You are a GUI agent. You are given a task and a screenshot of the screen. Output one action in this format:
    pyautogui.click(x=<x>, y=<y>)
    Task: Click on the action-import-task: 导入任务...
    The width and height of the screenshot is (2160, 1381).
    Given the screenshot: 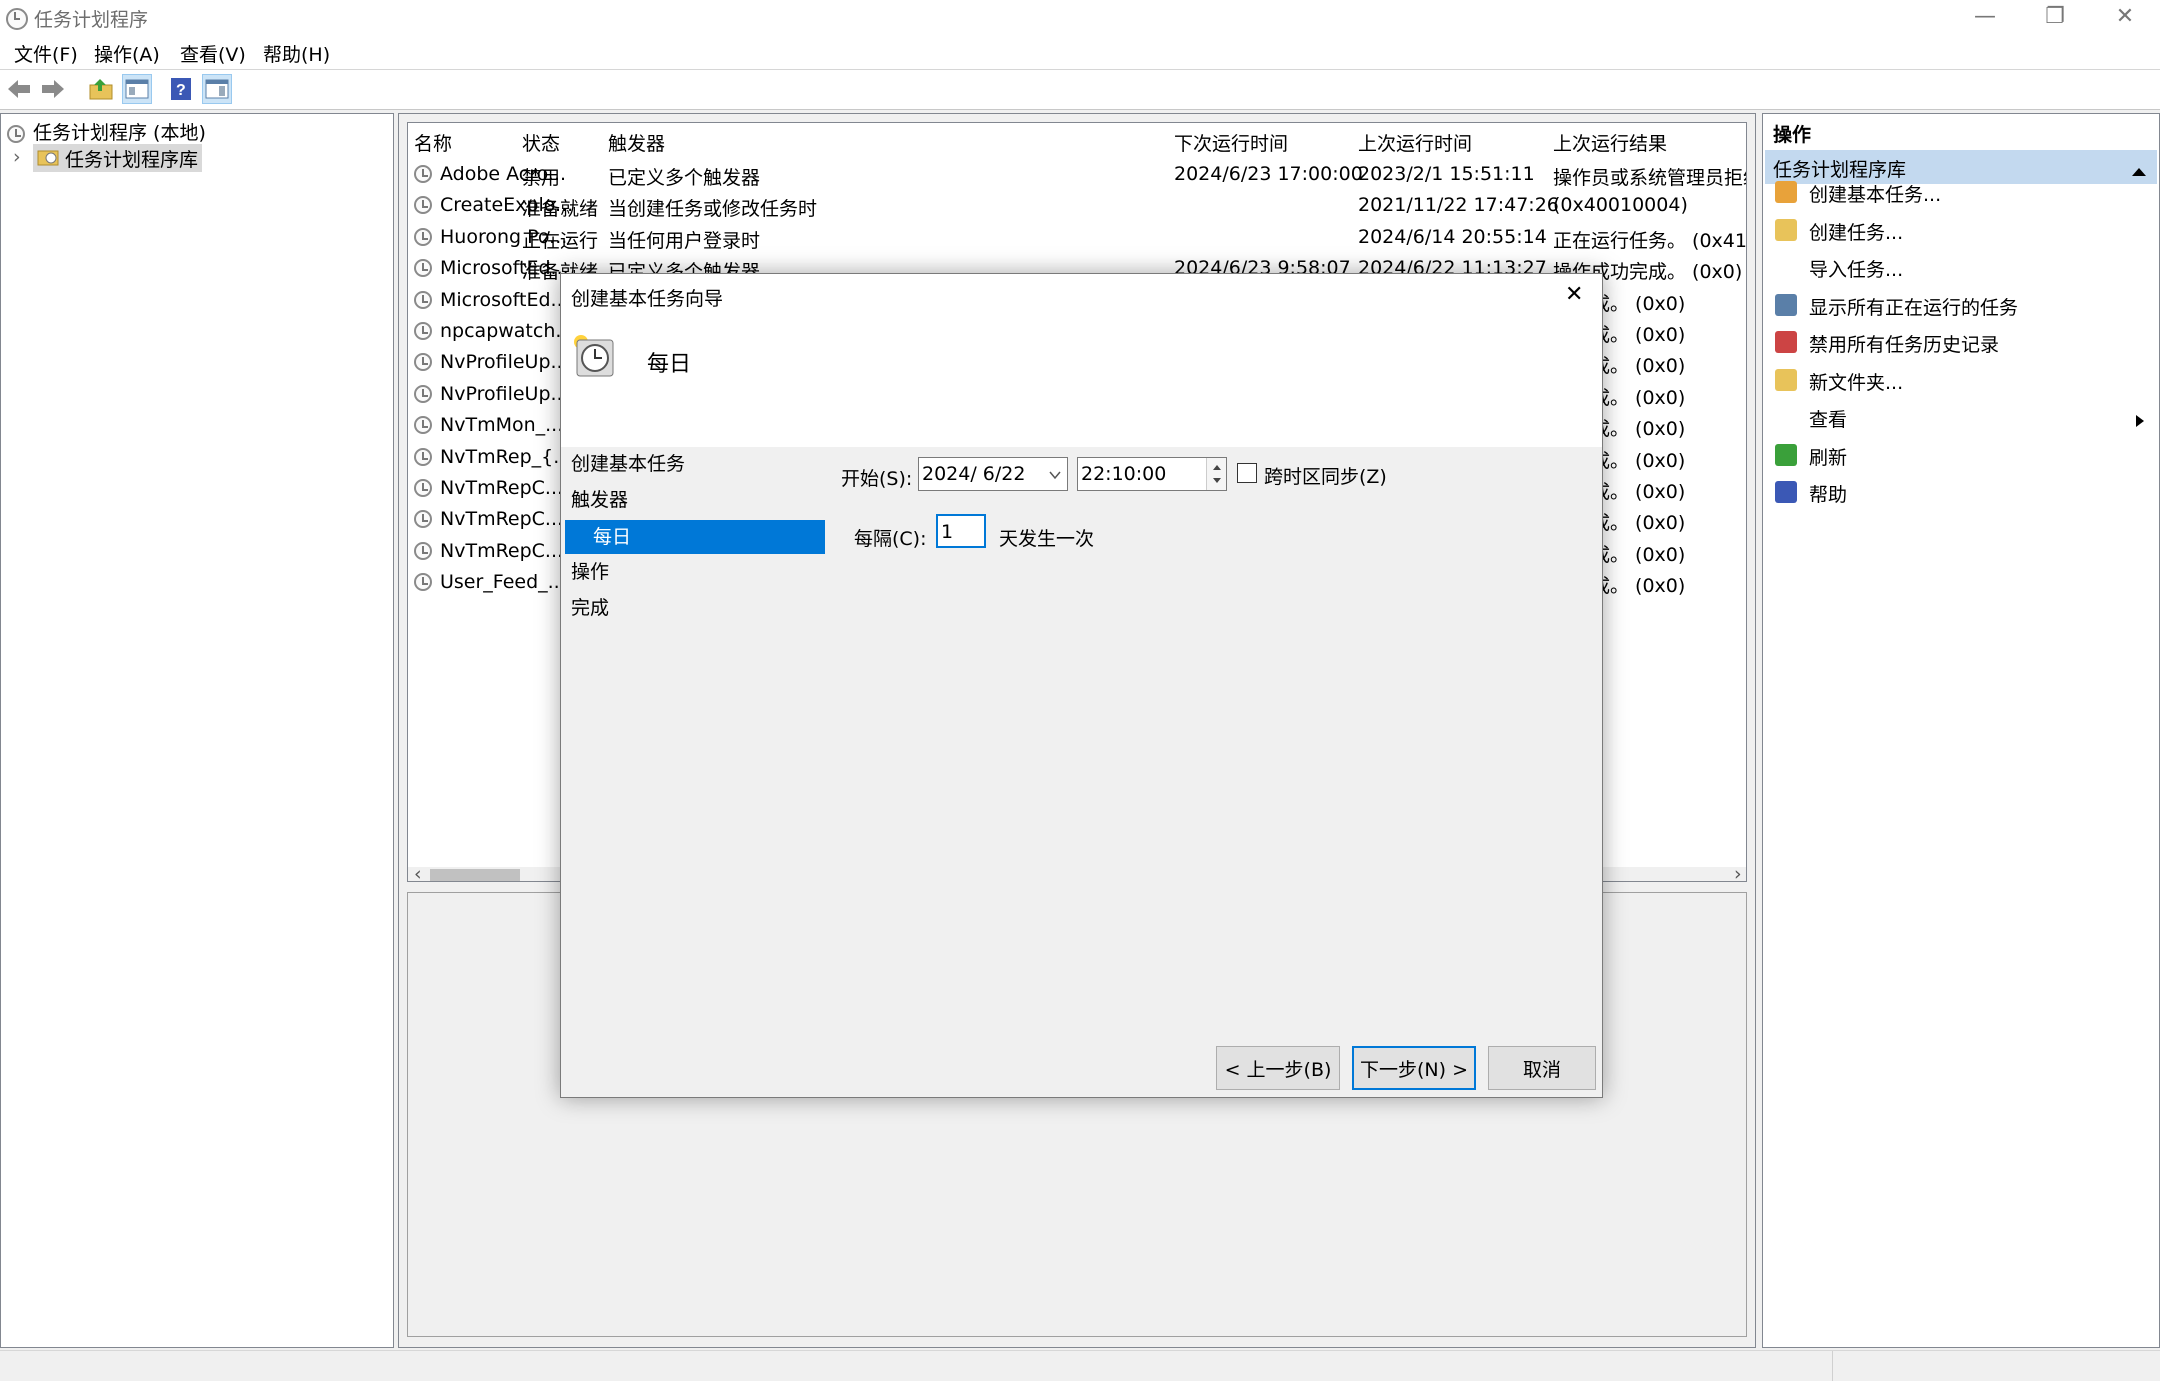 What is the action you would take?
    pyautogui.click(x=1961, y=268)
    